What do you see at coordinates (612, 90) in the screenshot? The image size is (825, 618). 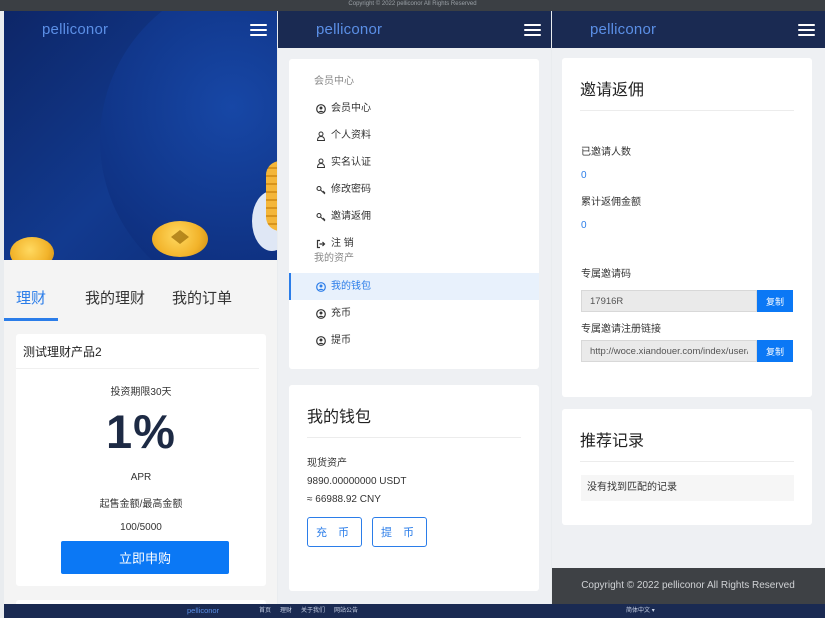 I see `invite-title: 邀请返佣` at bounding box center [612, 90].